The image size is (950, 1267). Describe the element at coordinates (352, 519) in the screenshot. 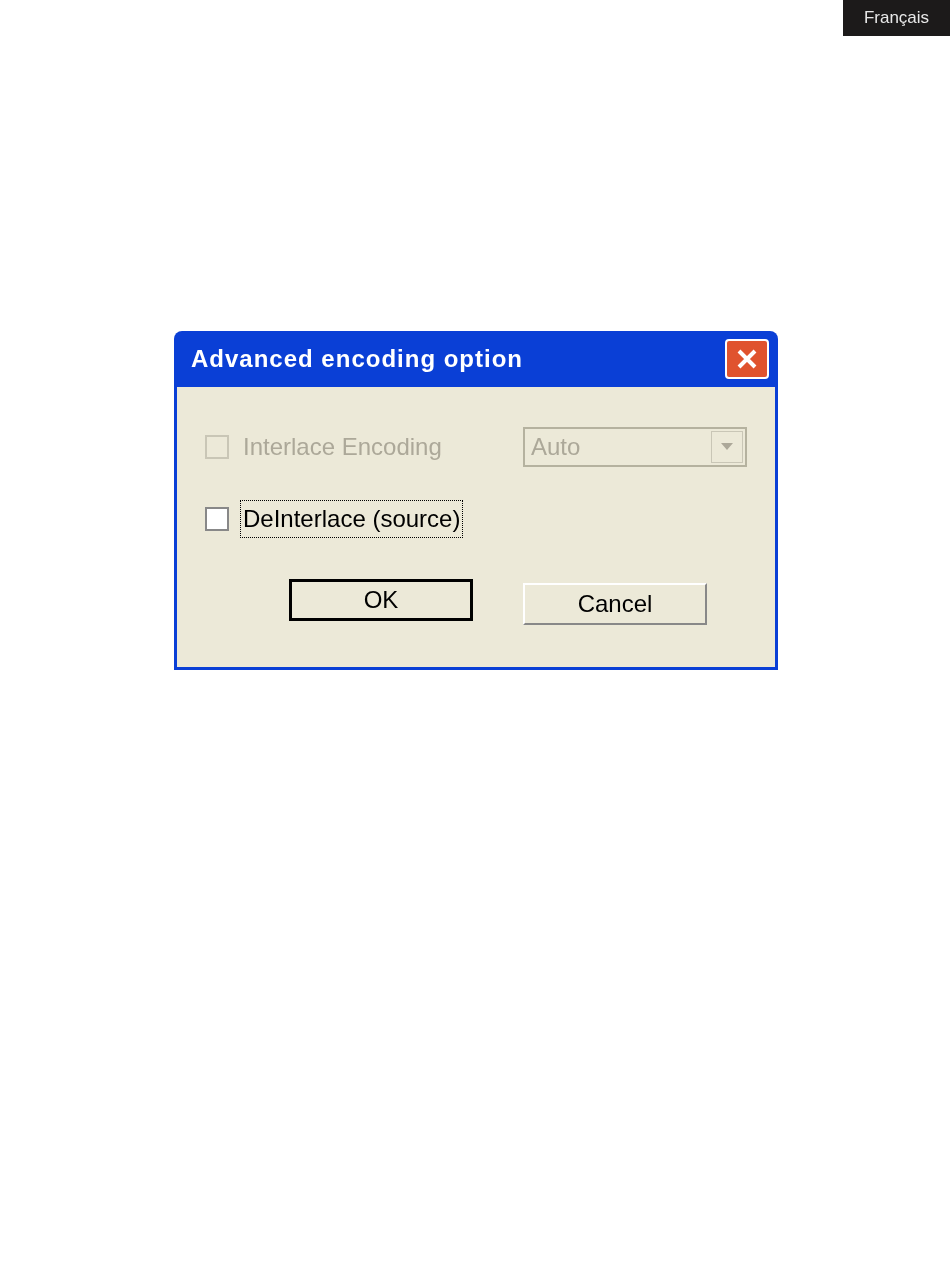

I see `checkbox-label: DeInterlace (source)` at that location.